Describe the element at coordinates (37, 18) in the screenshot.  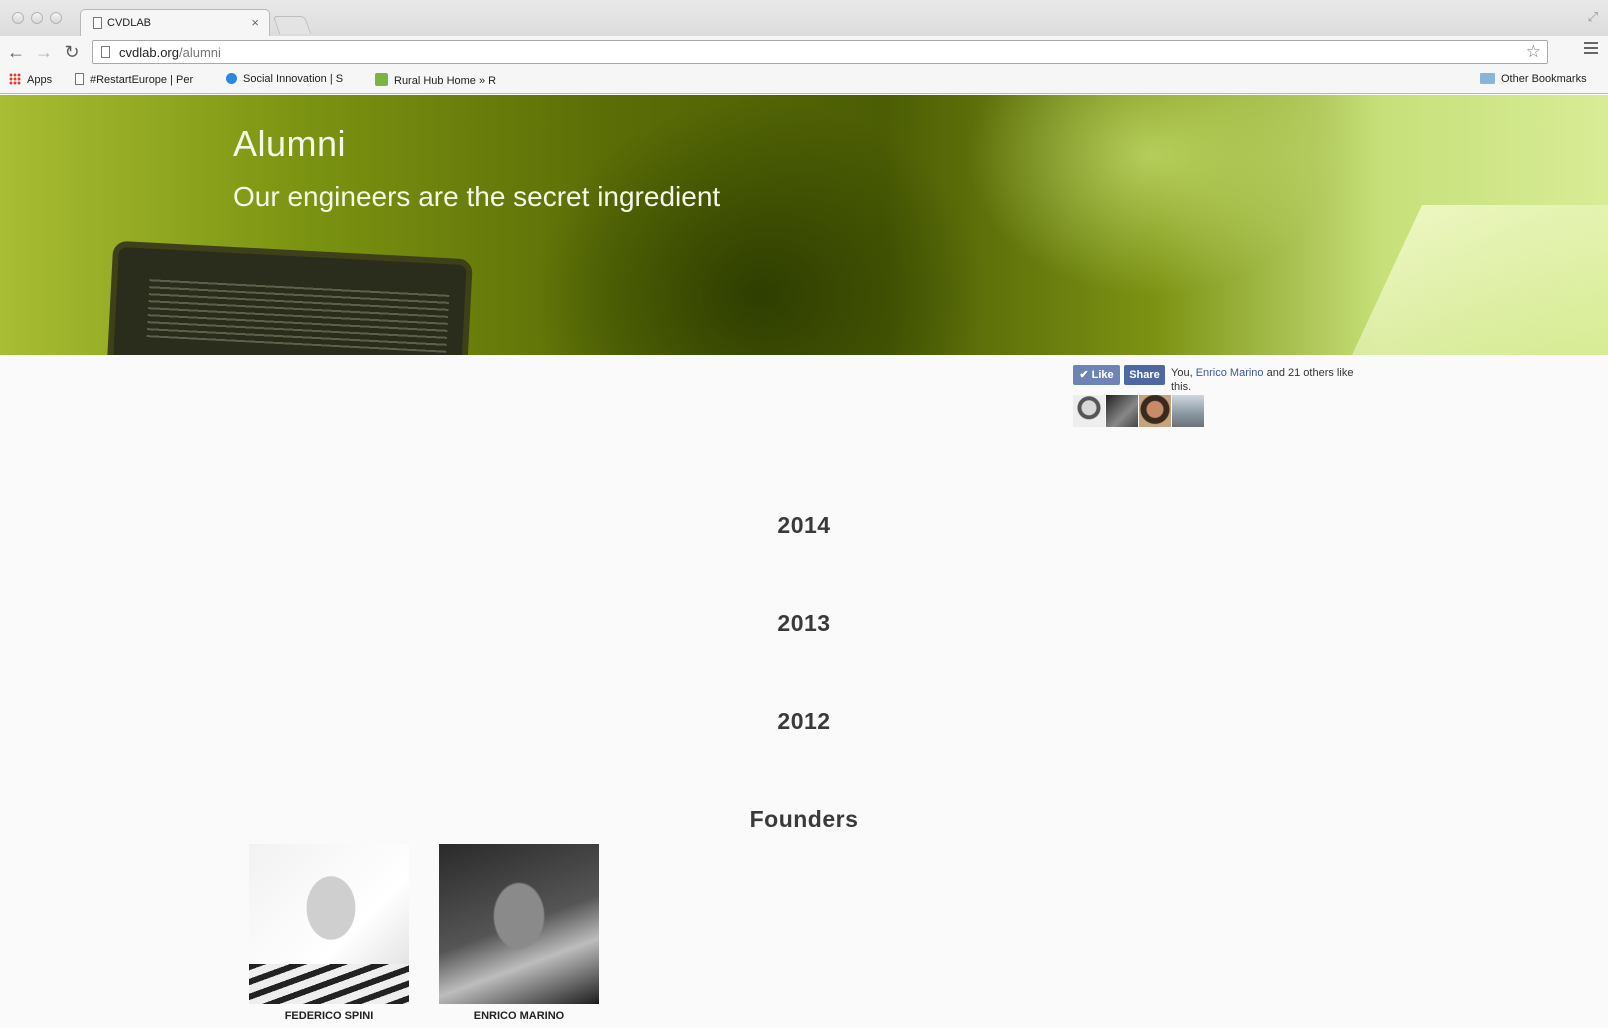
I see `minimize-window-button` at that location.